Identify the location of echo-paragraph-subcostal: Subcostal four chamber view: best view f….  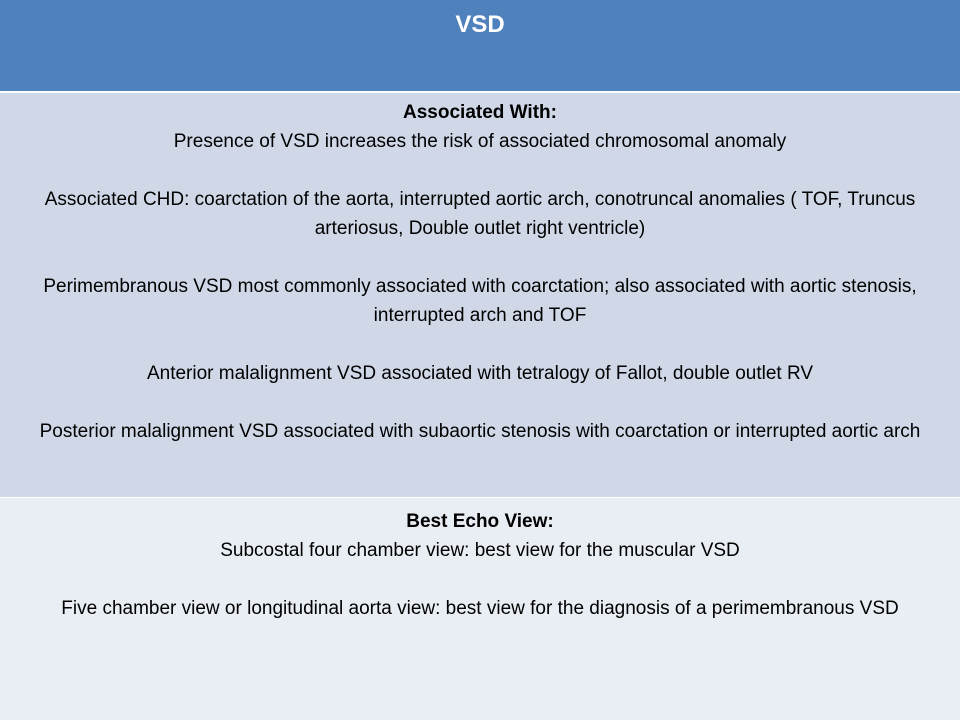
(480, 550).